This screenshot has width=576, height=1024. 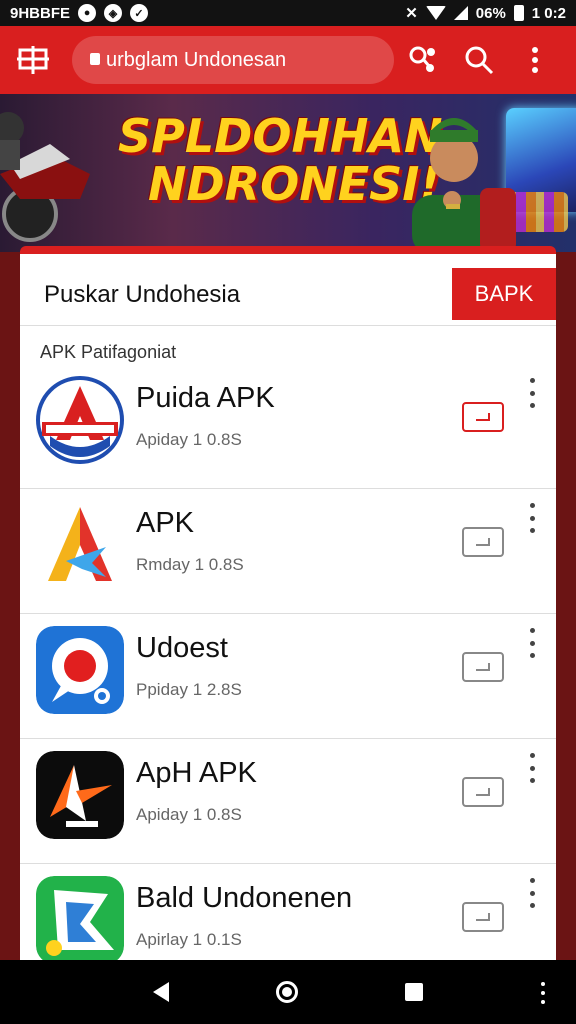 I want to click on check-notification-icon: ✓, so click(x=139, y=13).